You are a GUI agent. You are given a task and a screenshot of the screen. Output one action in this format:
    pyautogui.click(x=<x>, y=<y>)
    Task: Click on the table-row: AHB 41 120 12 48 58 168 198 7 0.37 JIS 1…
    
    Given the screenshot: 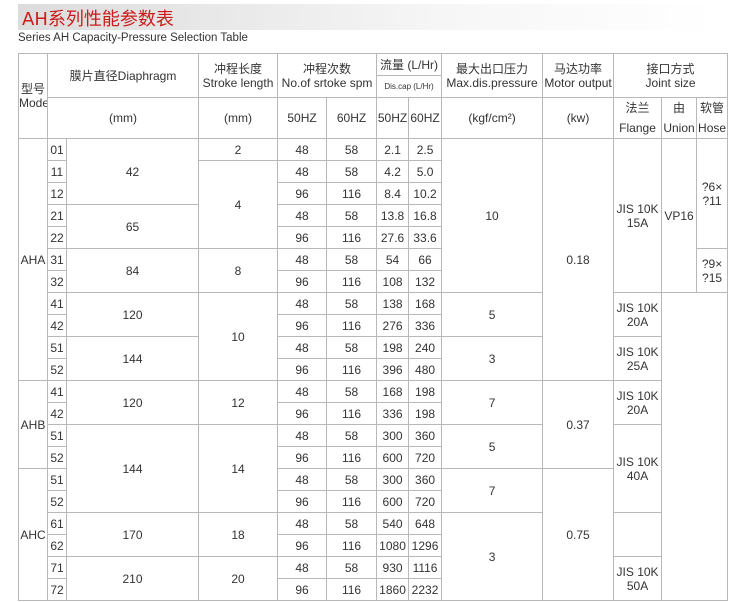 What is the action you would take?
    pyautogui.click(x=373, y=424)
    